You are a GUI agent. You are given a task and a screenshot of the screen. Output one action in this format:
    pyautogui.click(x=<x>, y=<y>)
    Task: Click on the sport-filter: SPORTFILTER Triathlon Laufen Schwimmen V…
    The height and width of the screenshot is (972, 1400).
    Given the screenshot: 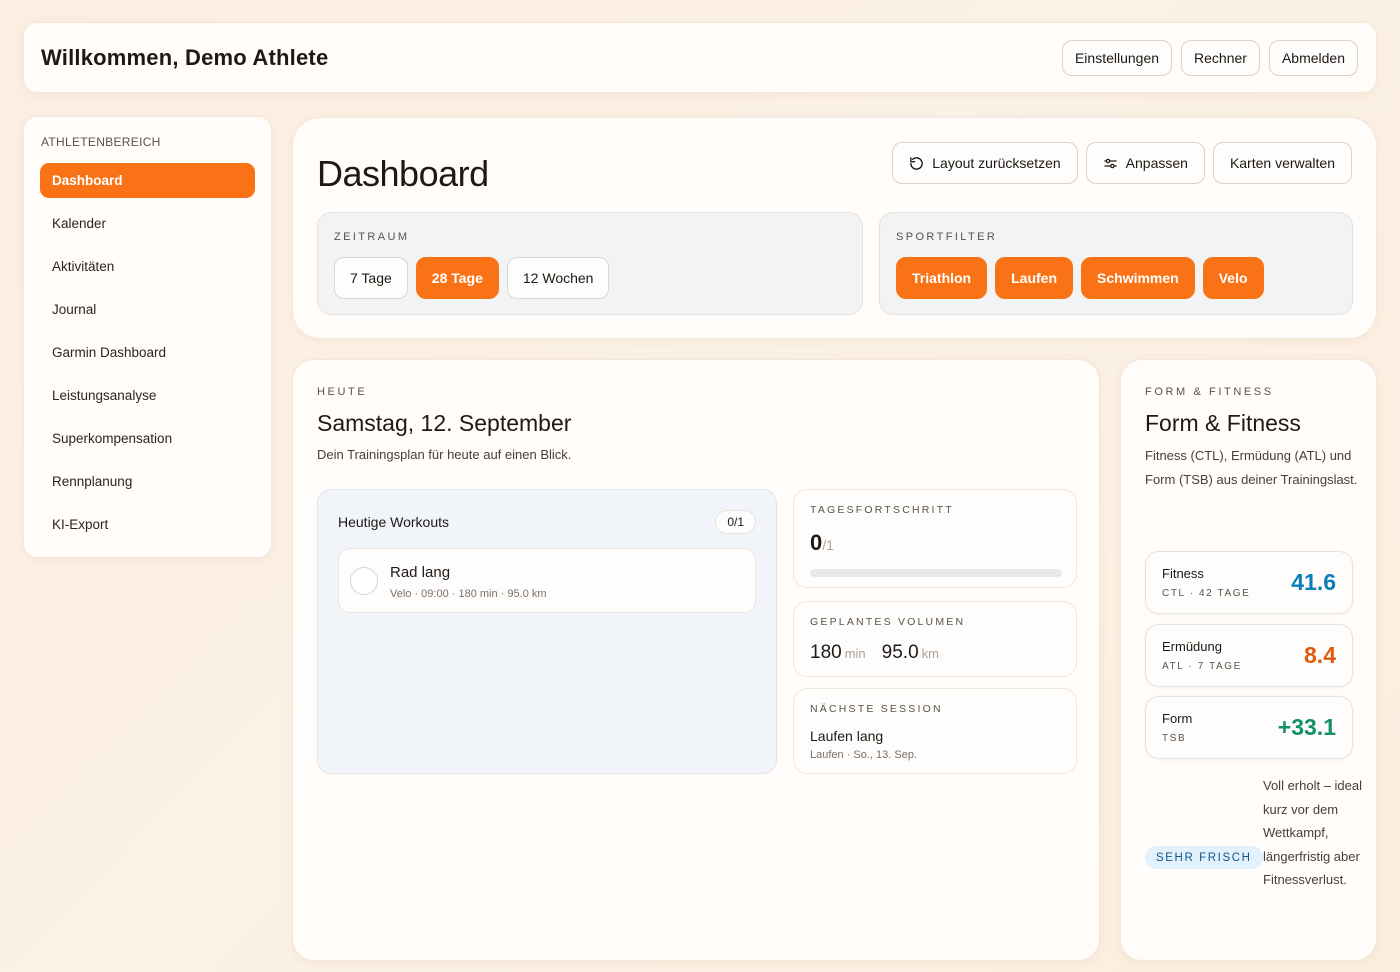 What is the action you would take?
    pyautogui.click(x=1116, y=263)
    